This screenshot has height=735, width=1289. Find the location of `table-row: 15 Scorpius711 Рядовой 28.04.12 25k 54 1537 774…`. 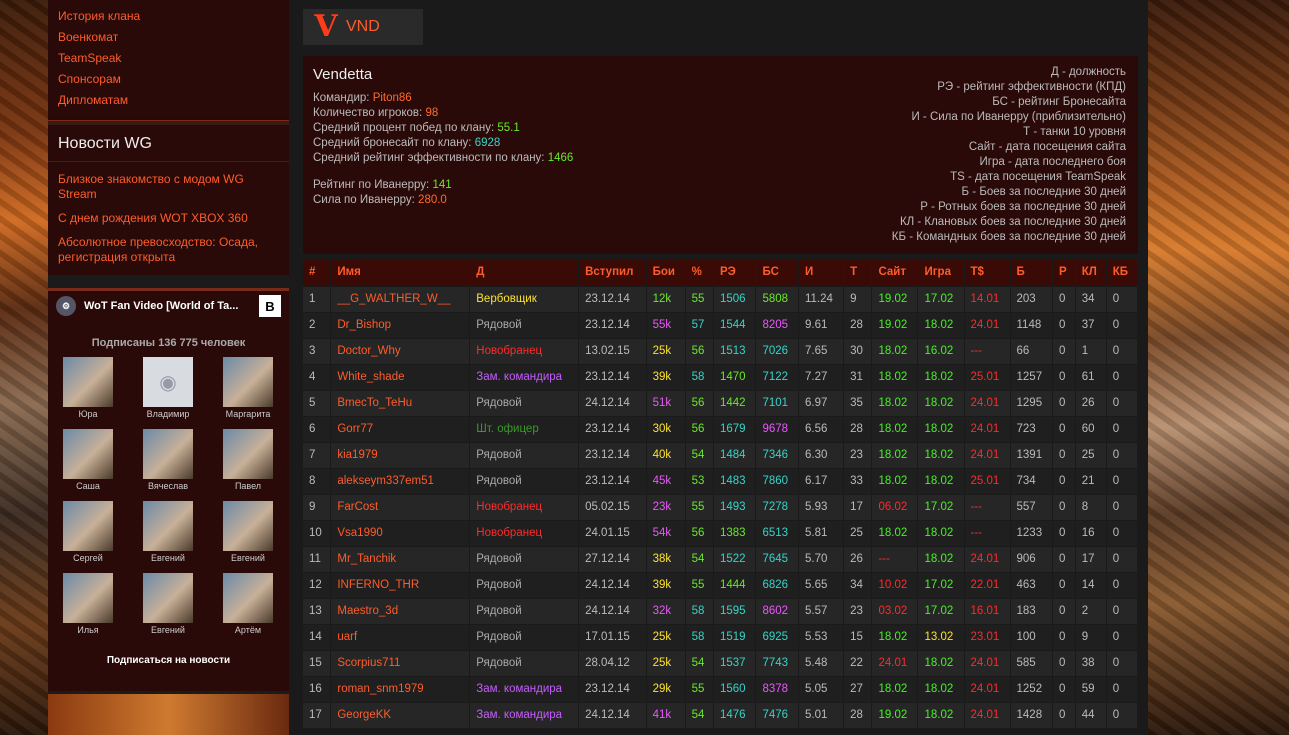

table-row: 15 Scorpius711 Рядовой 28.04.12 25k 54 1537 774… is located at coordinates (721, 662).